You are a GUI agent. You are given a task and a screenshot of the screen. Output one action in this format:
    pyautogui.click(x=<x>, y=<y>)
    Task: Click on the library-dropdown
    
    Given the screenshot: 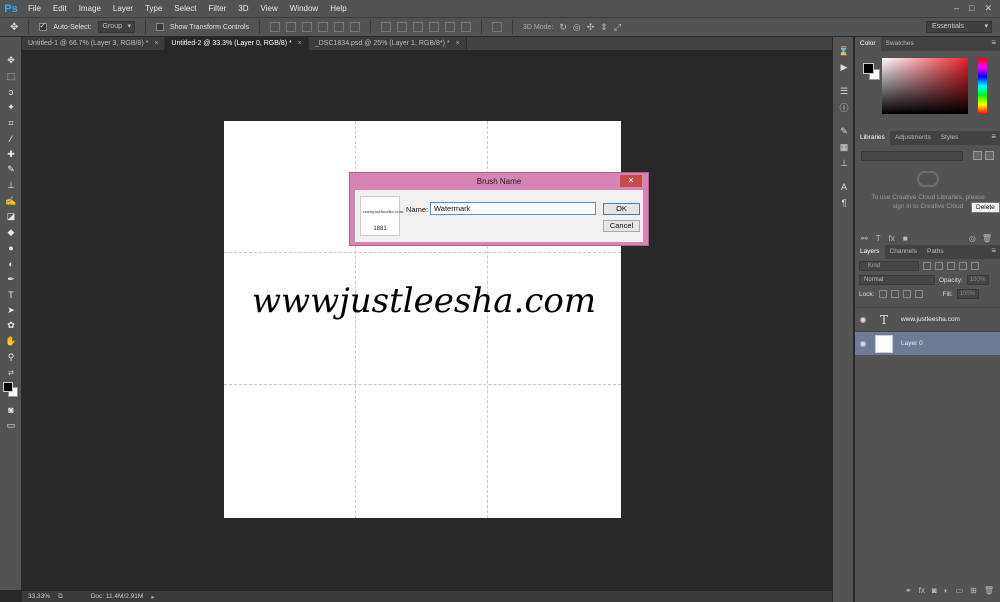 What is the action you would take?
    pyautogui.click(x=912, y=156)
    